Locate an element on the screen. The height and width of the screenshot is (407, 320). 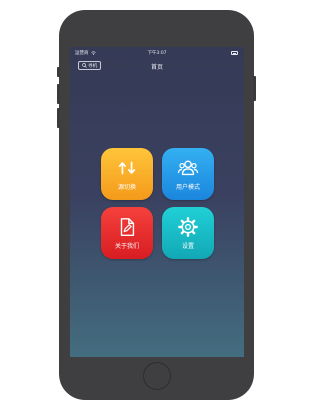
settings-label: 设置 is located at coordinates (187, 246).